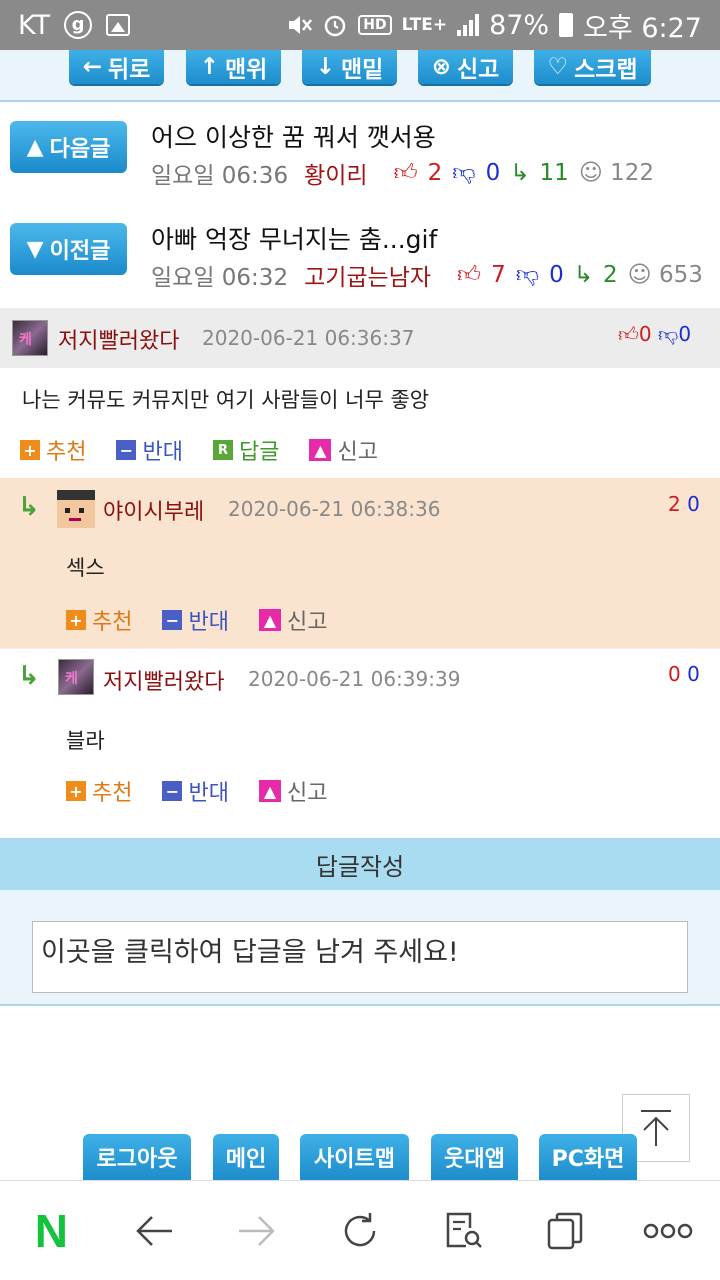 The width and height of the screenshot is (720, 1280). I want to click on back-button: ← 뒤로, so click(116, 67).